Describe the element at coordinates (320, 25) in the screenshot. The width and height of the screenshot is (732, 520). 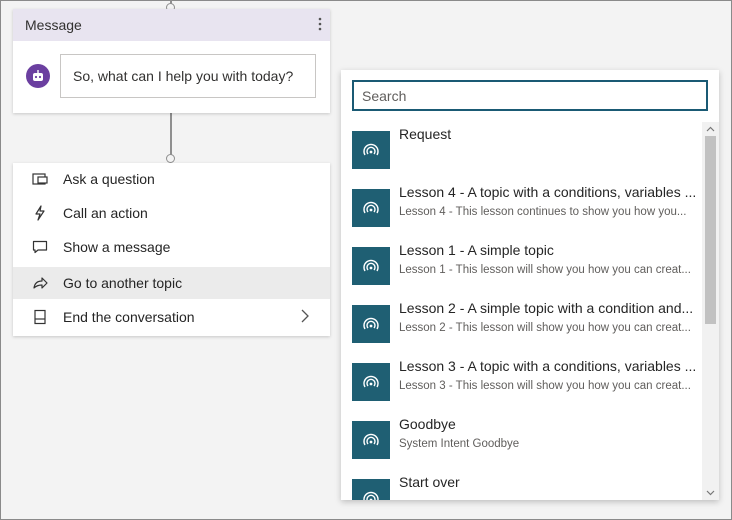
I see `more-vertical-icon` at that location.